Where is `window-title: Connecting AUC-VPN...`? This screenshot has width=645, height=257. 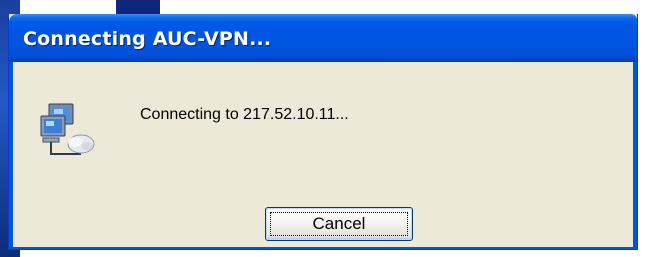
window-title: Connecting AUC-VPN... is located at coordinates (147, 39).